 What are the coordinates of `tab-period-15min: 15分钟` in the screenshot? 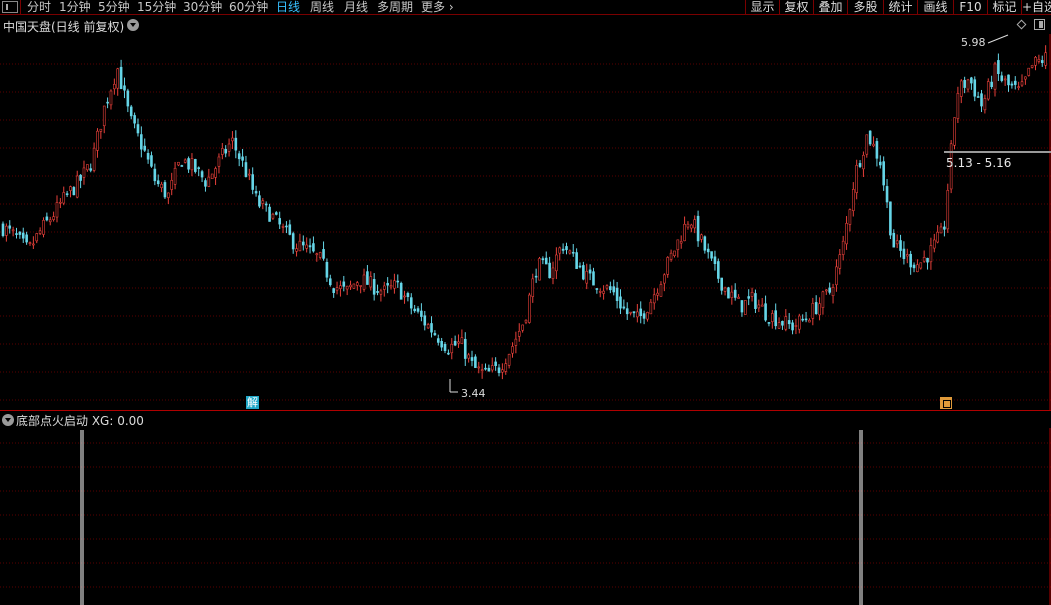 It's located at (156, 7).